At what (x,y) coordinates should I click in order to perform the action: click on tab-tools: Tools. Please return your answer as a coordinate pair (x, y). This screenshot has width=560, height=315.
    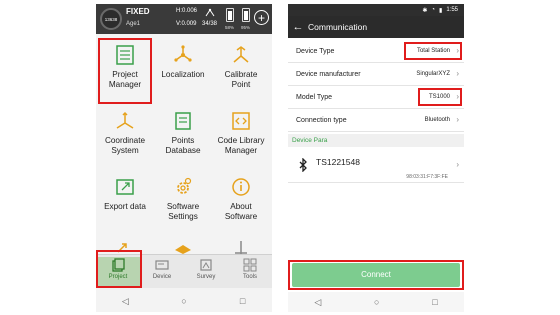
    Looking at the image, I should click on (250, 272).